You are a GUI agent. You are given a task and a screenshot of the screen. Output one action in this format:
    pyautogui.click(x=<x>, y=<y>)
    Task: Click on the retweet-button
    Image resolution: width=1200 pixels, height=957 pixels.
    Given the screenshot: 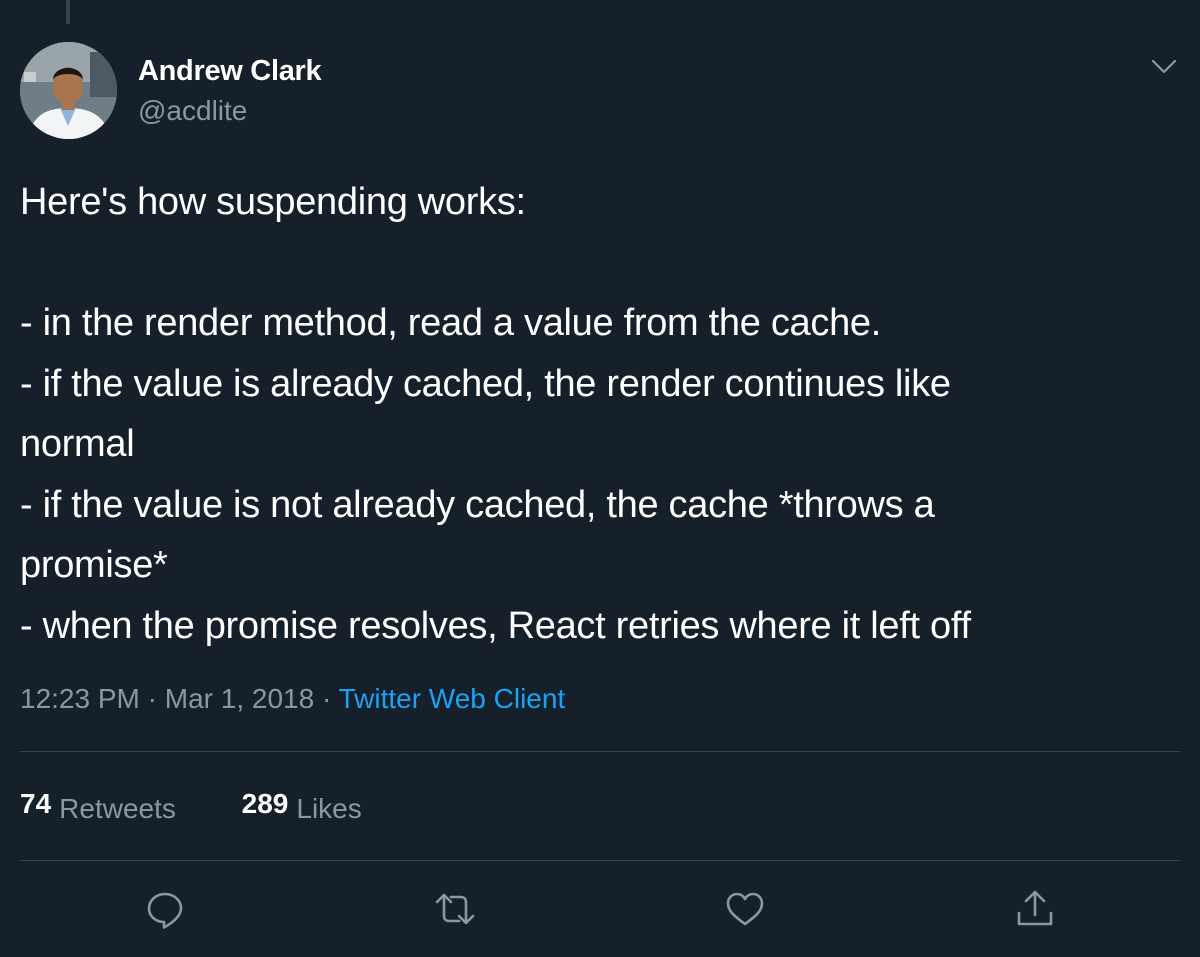 What is the action you would take?
    pyautogui.click(x=455, y=909)
    